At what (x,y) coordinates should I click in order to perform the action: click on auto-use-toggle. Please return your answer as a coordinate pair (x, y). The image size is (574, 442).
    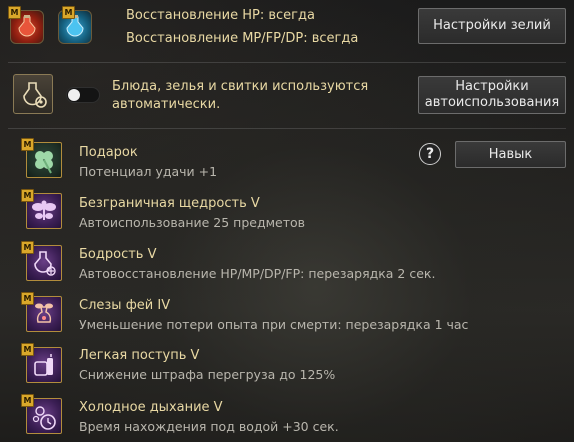
    Looking at the image, I should click on (83, 95).